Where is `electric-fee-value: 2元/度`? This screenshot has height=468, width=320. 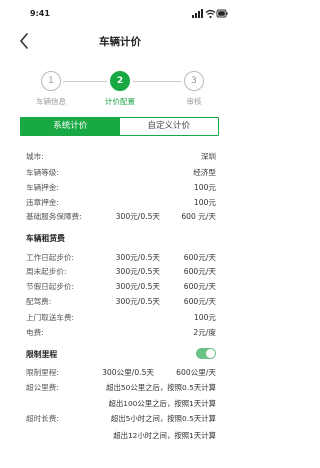
electric-fee-value: 2元/度 is located at coordinates (204, 332).